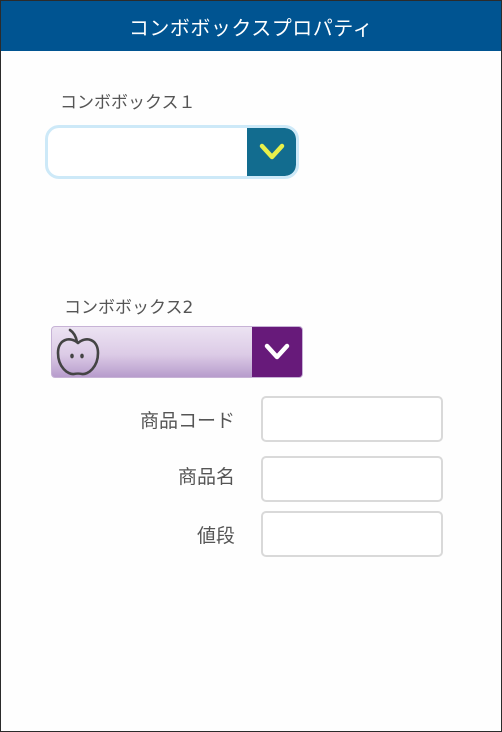  Describe the element at coordinates (206, 477) in the screenshot. I see `product-name-label: 商品名` at that location.